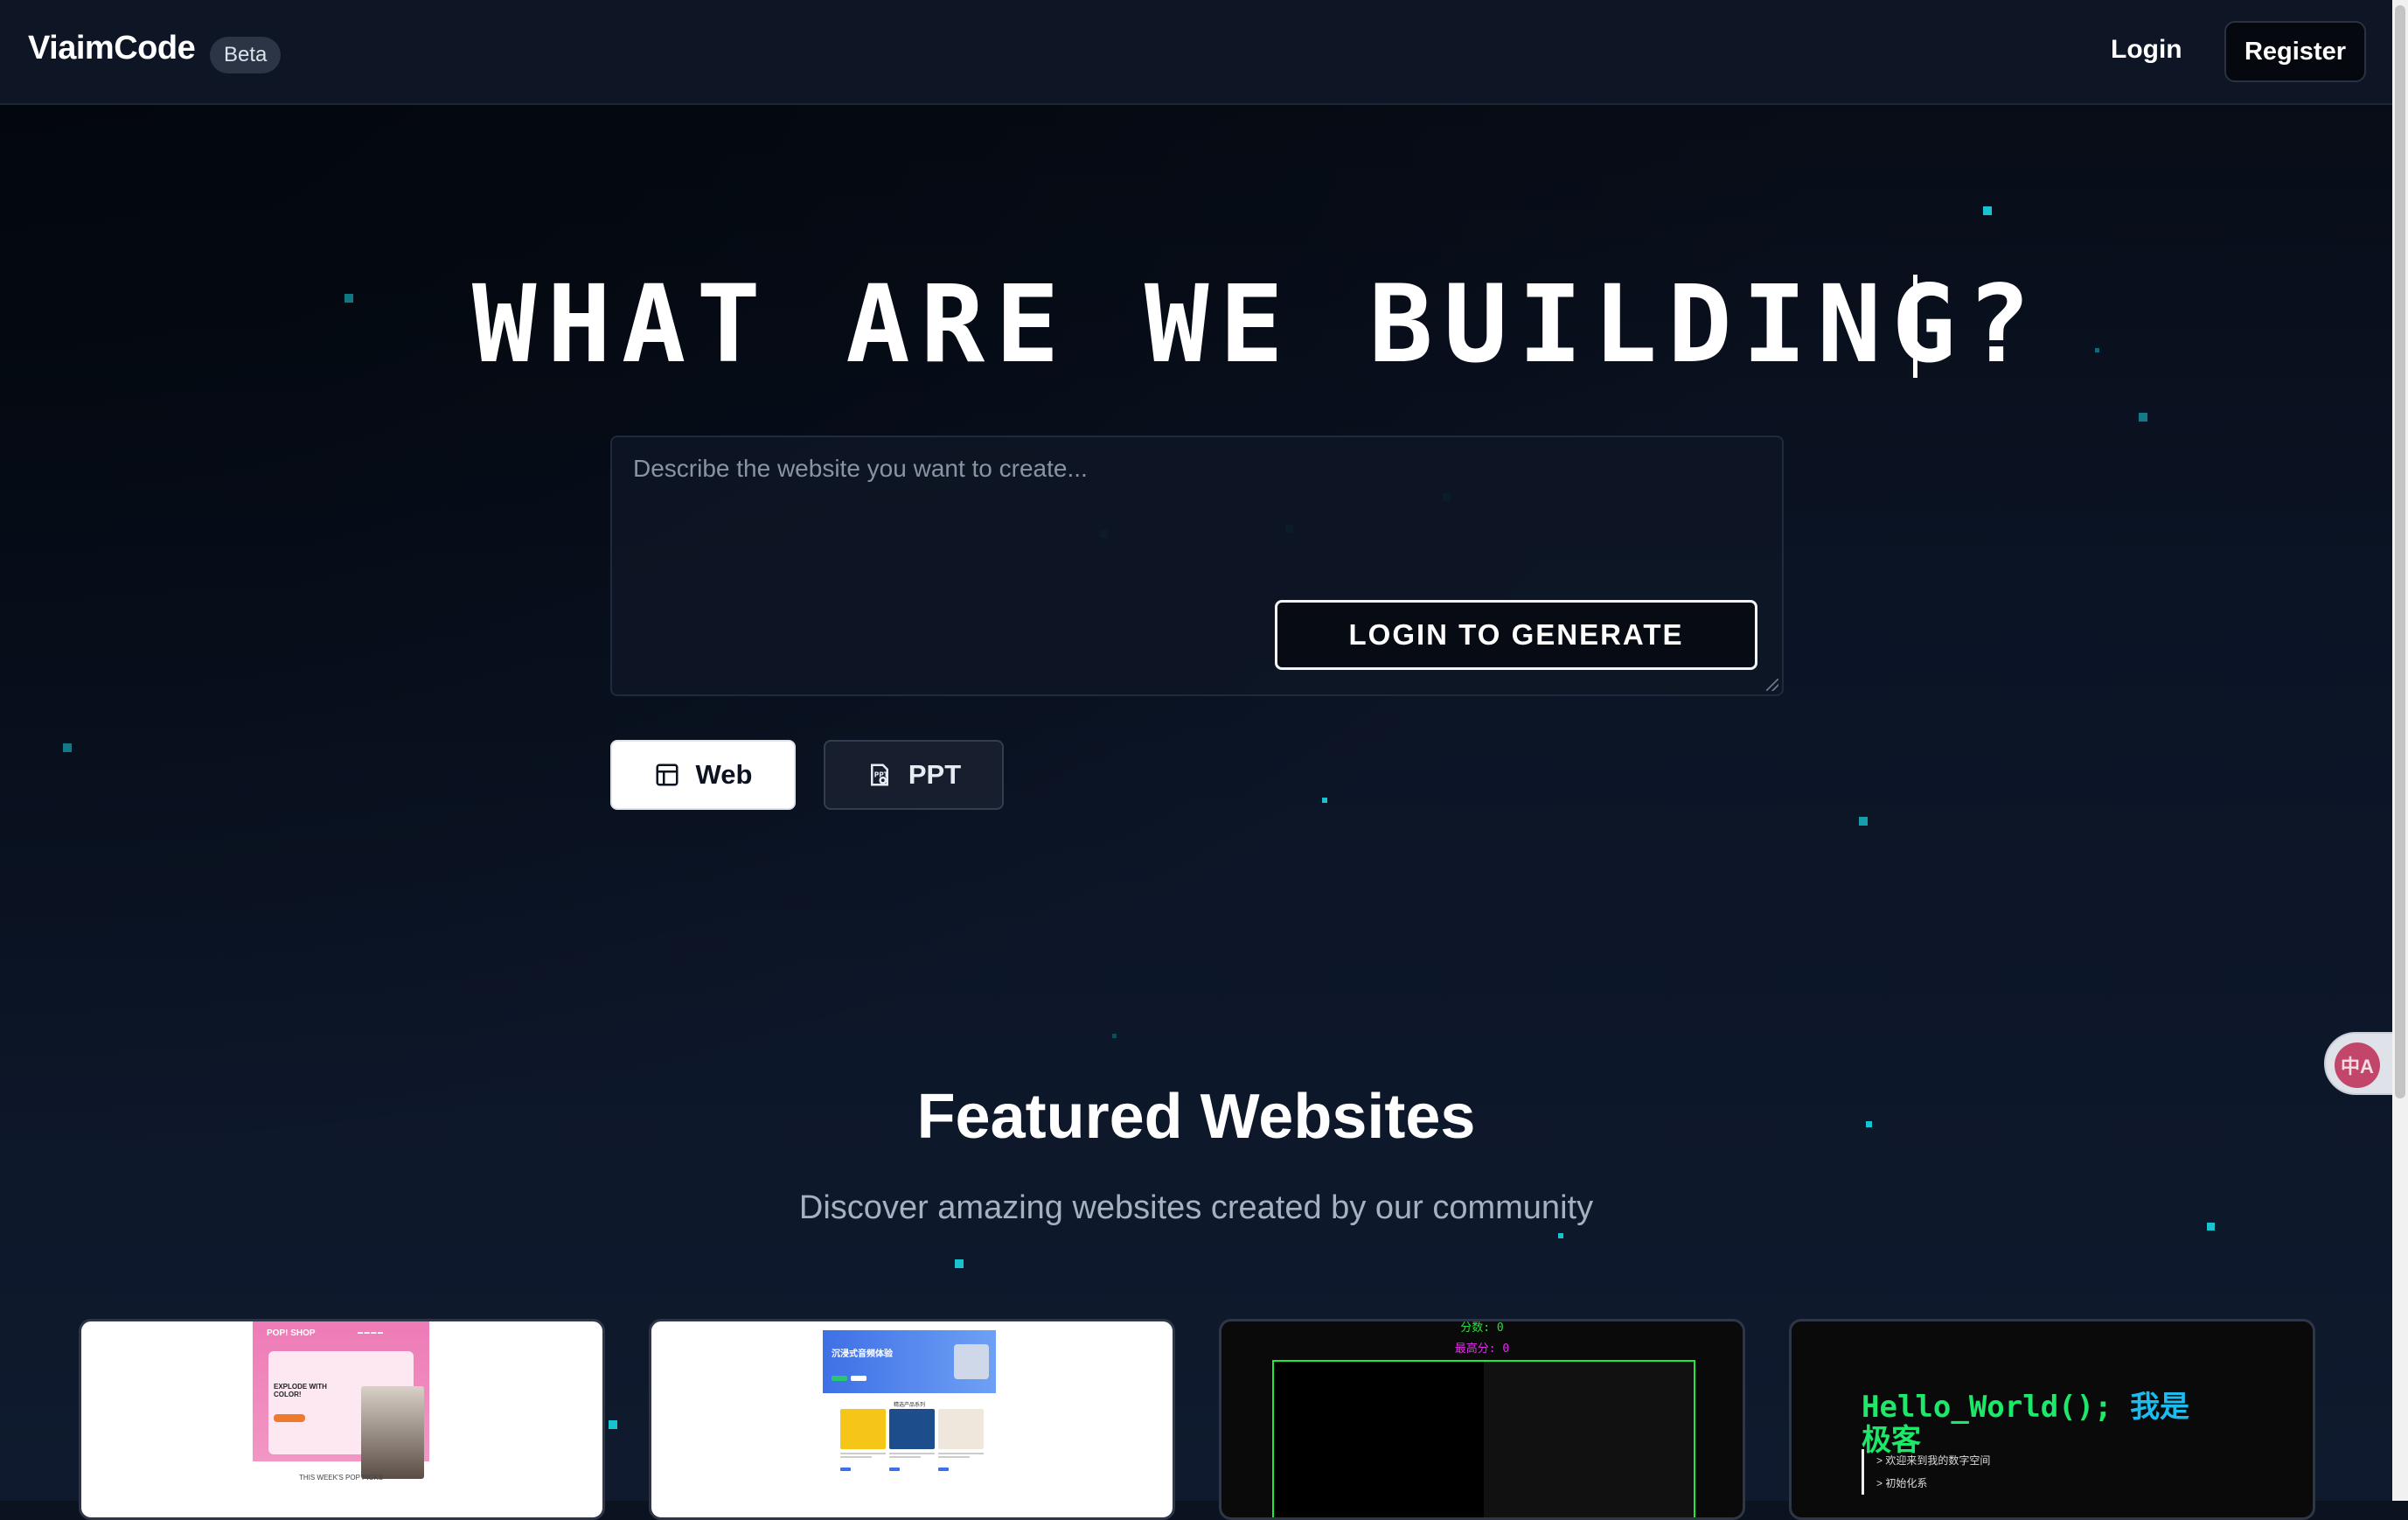 This screenshot has height=1520, width=2408. I want to click on translate-icon: 中A, so click(2357, 1065).